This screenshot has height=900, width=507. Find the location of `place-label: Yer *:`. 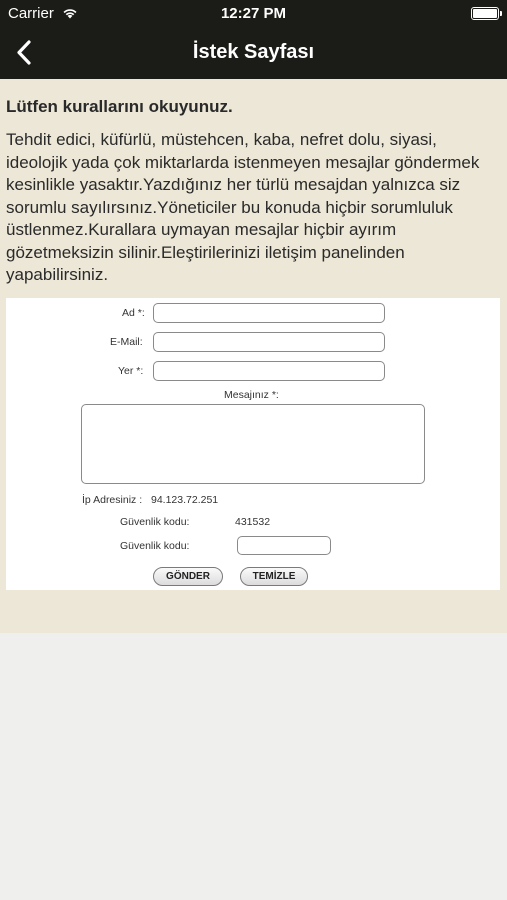

place-label: Yer *: is located at coordinates (131, 371).